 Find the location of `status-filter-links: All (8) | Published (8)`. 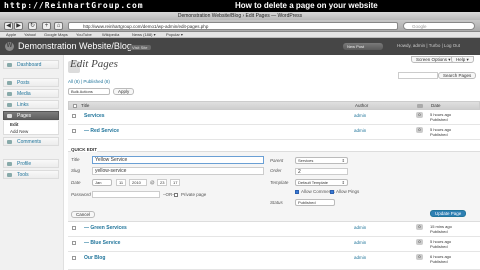

status-filter-links: All (8) | Published (8) is located at coordinates (89, 81).